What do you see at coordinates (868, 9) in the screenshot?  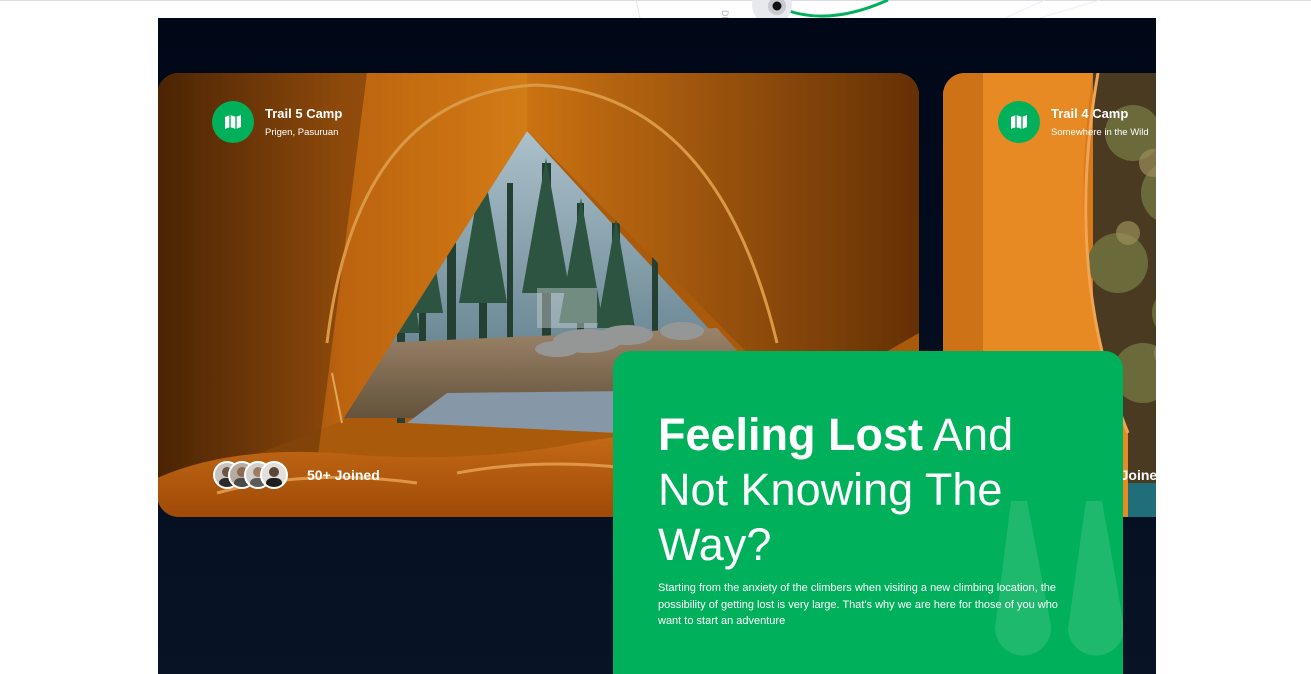 I see `route-map-decoration: DI` at bounding box center [868, 9].